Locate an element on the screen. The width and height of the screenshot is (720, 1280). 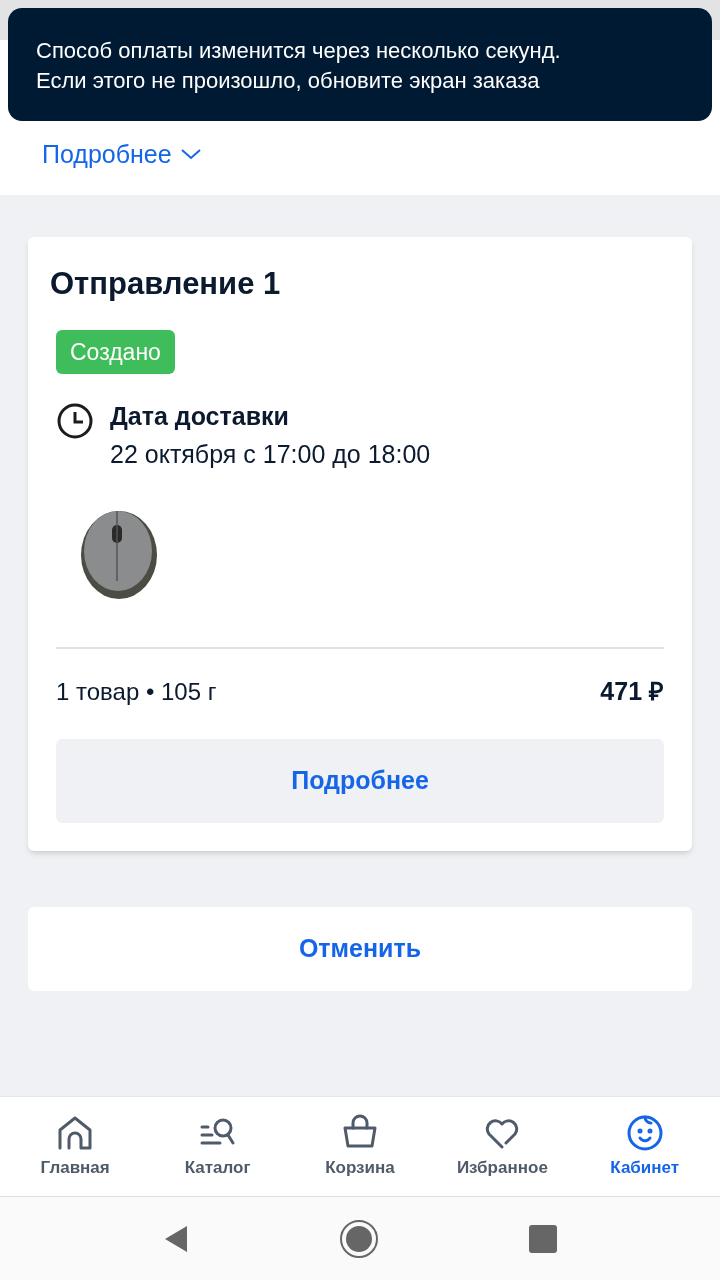
shipment-title: Отправление 1 is located at coordinates (166, 284).